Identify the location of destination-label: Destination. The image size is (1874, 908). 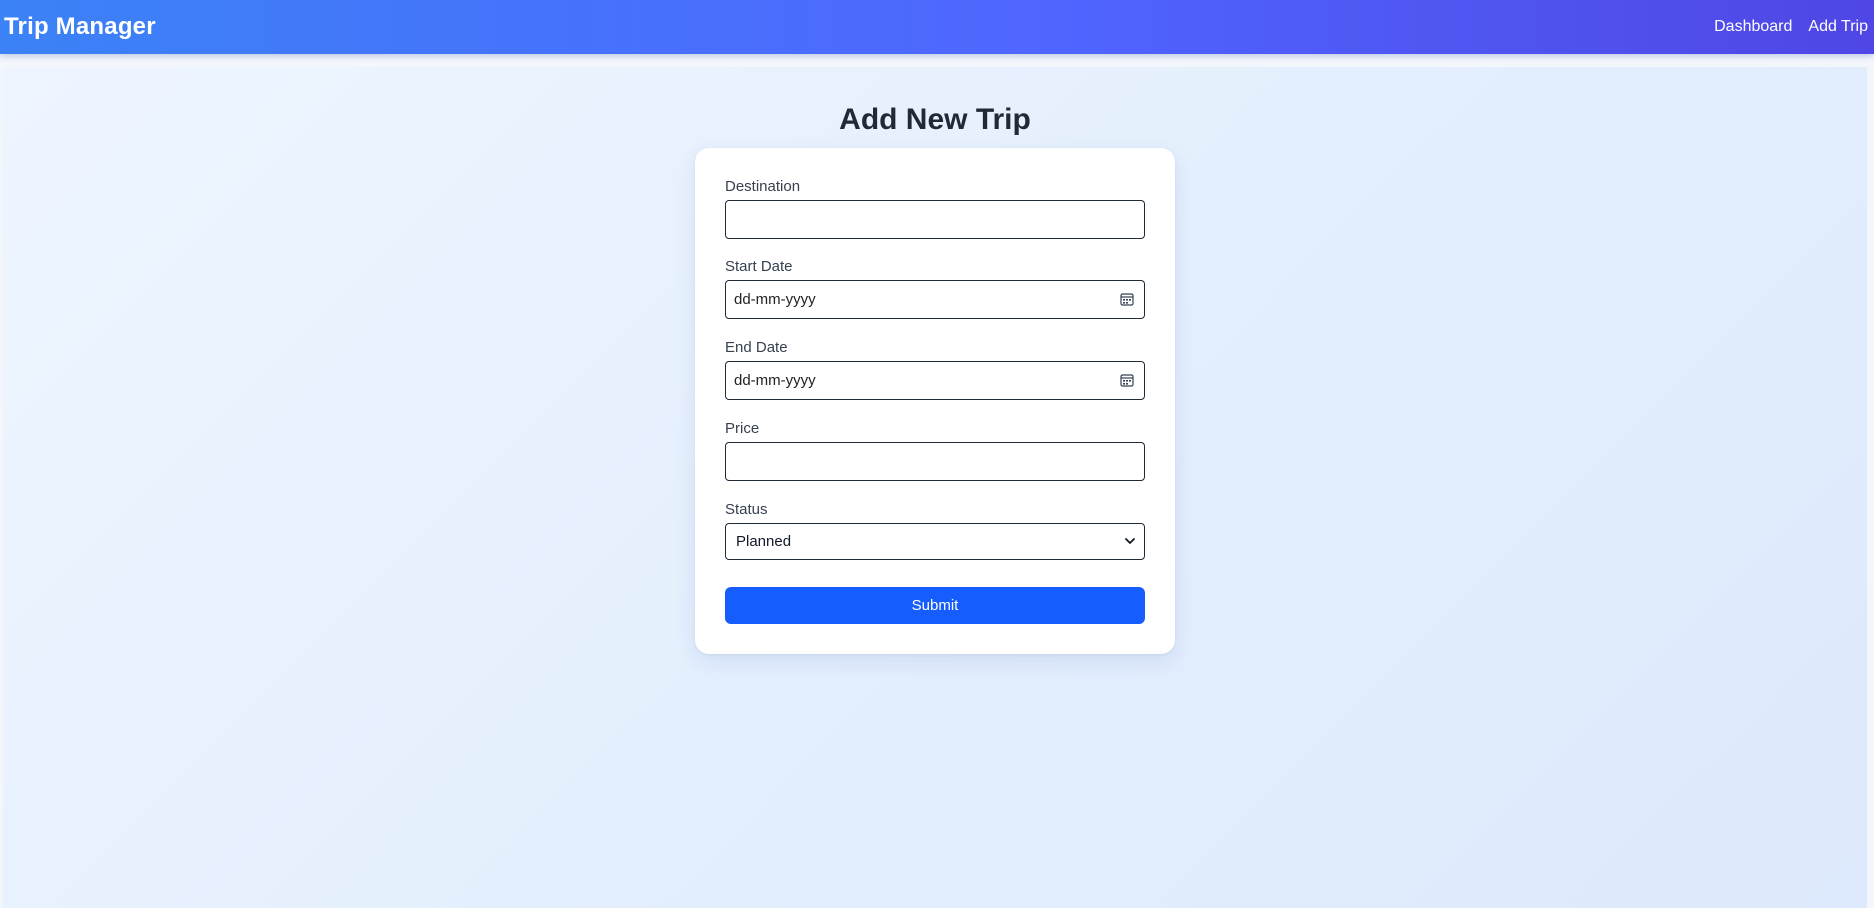
(763, 186).